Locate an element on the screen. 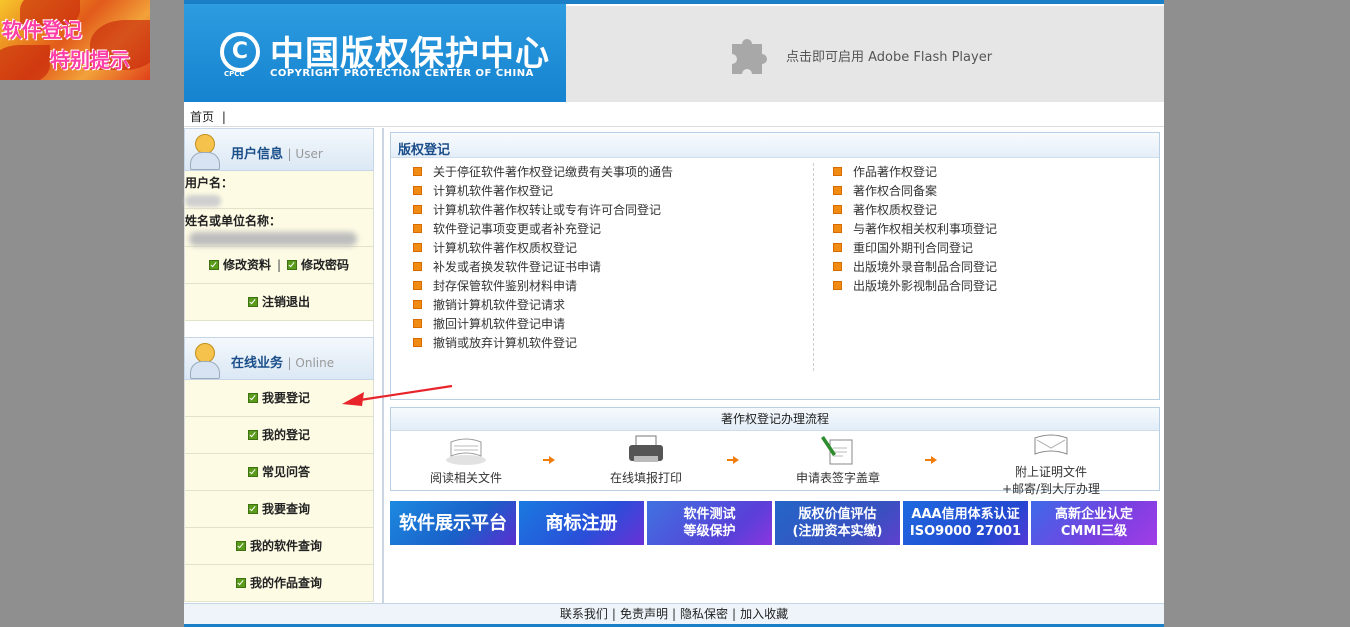  pen-sign-icon is located at coordinates (837, 450).